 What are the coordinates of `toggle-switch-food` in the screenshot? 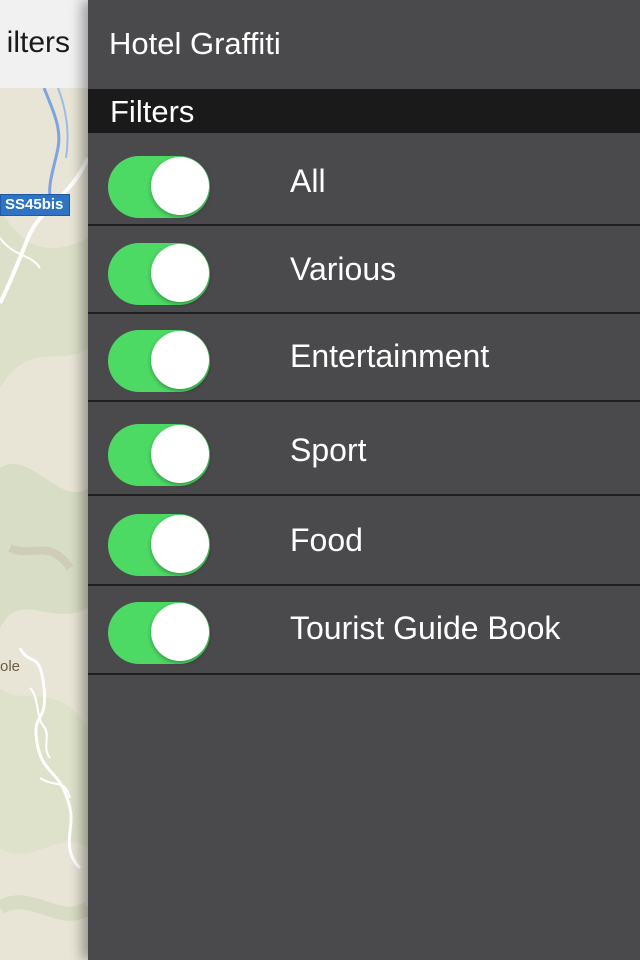 It's located at (159, 545).